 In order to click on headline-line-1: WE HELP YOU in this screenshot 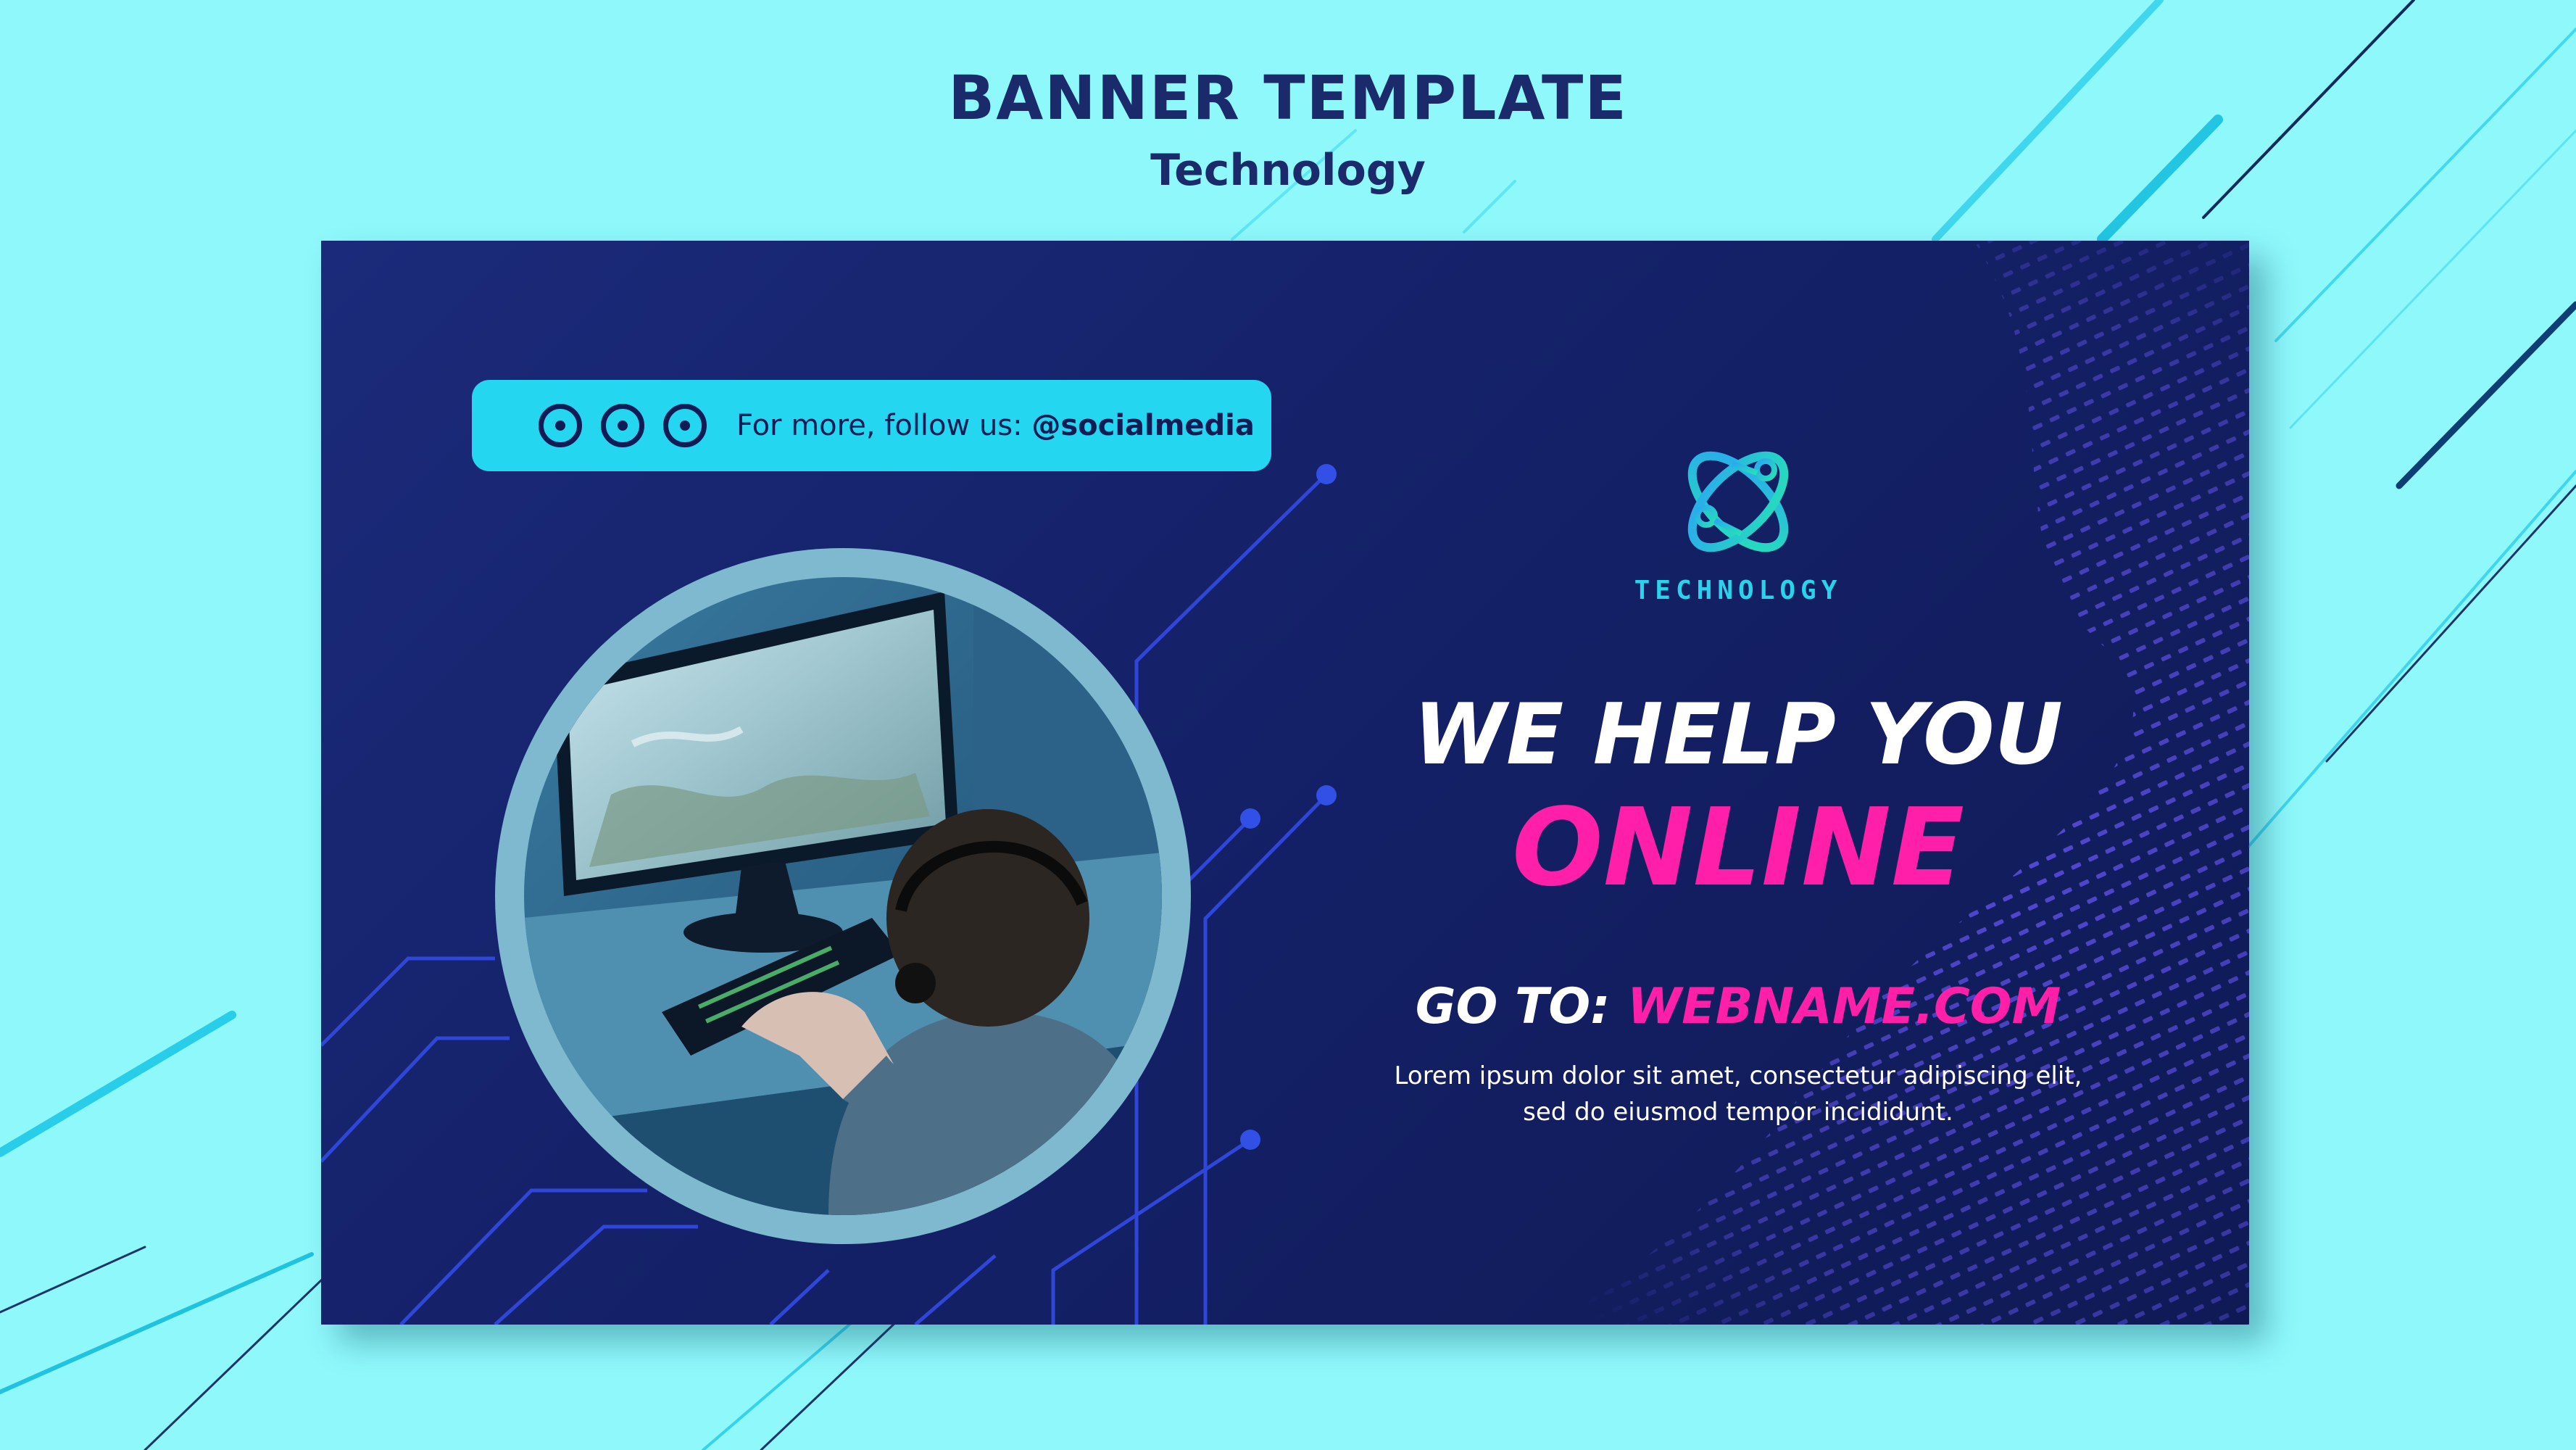, I will do `click(1738, 735)`.